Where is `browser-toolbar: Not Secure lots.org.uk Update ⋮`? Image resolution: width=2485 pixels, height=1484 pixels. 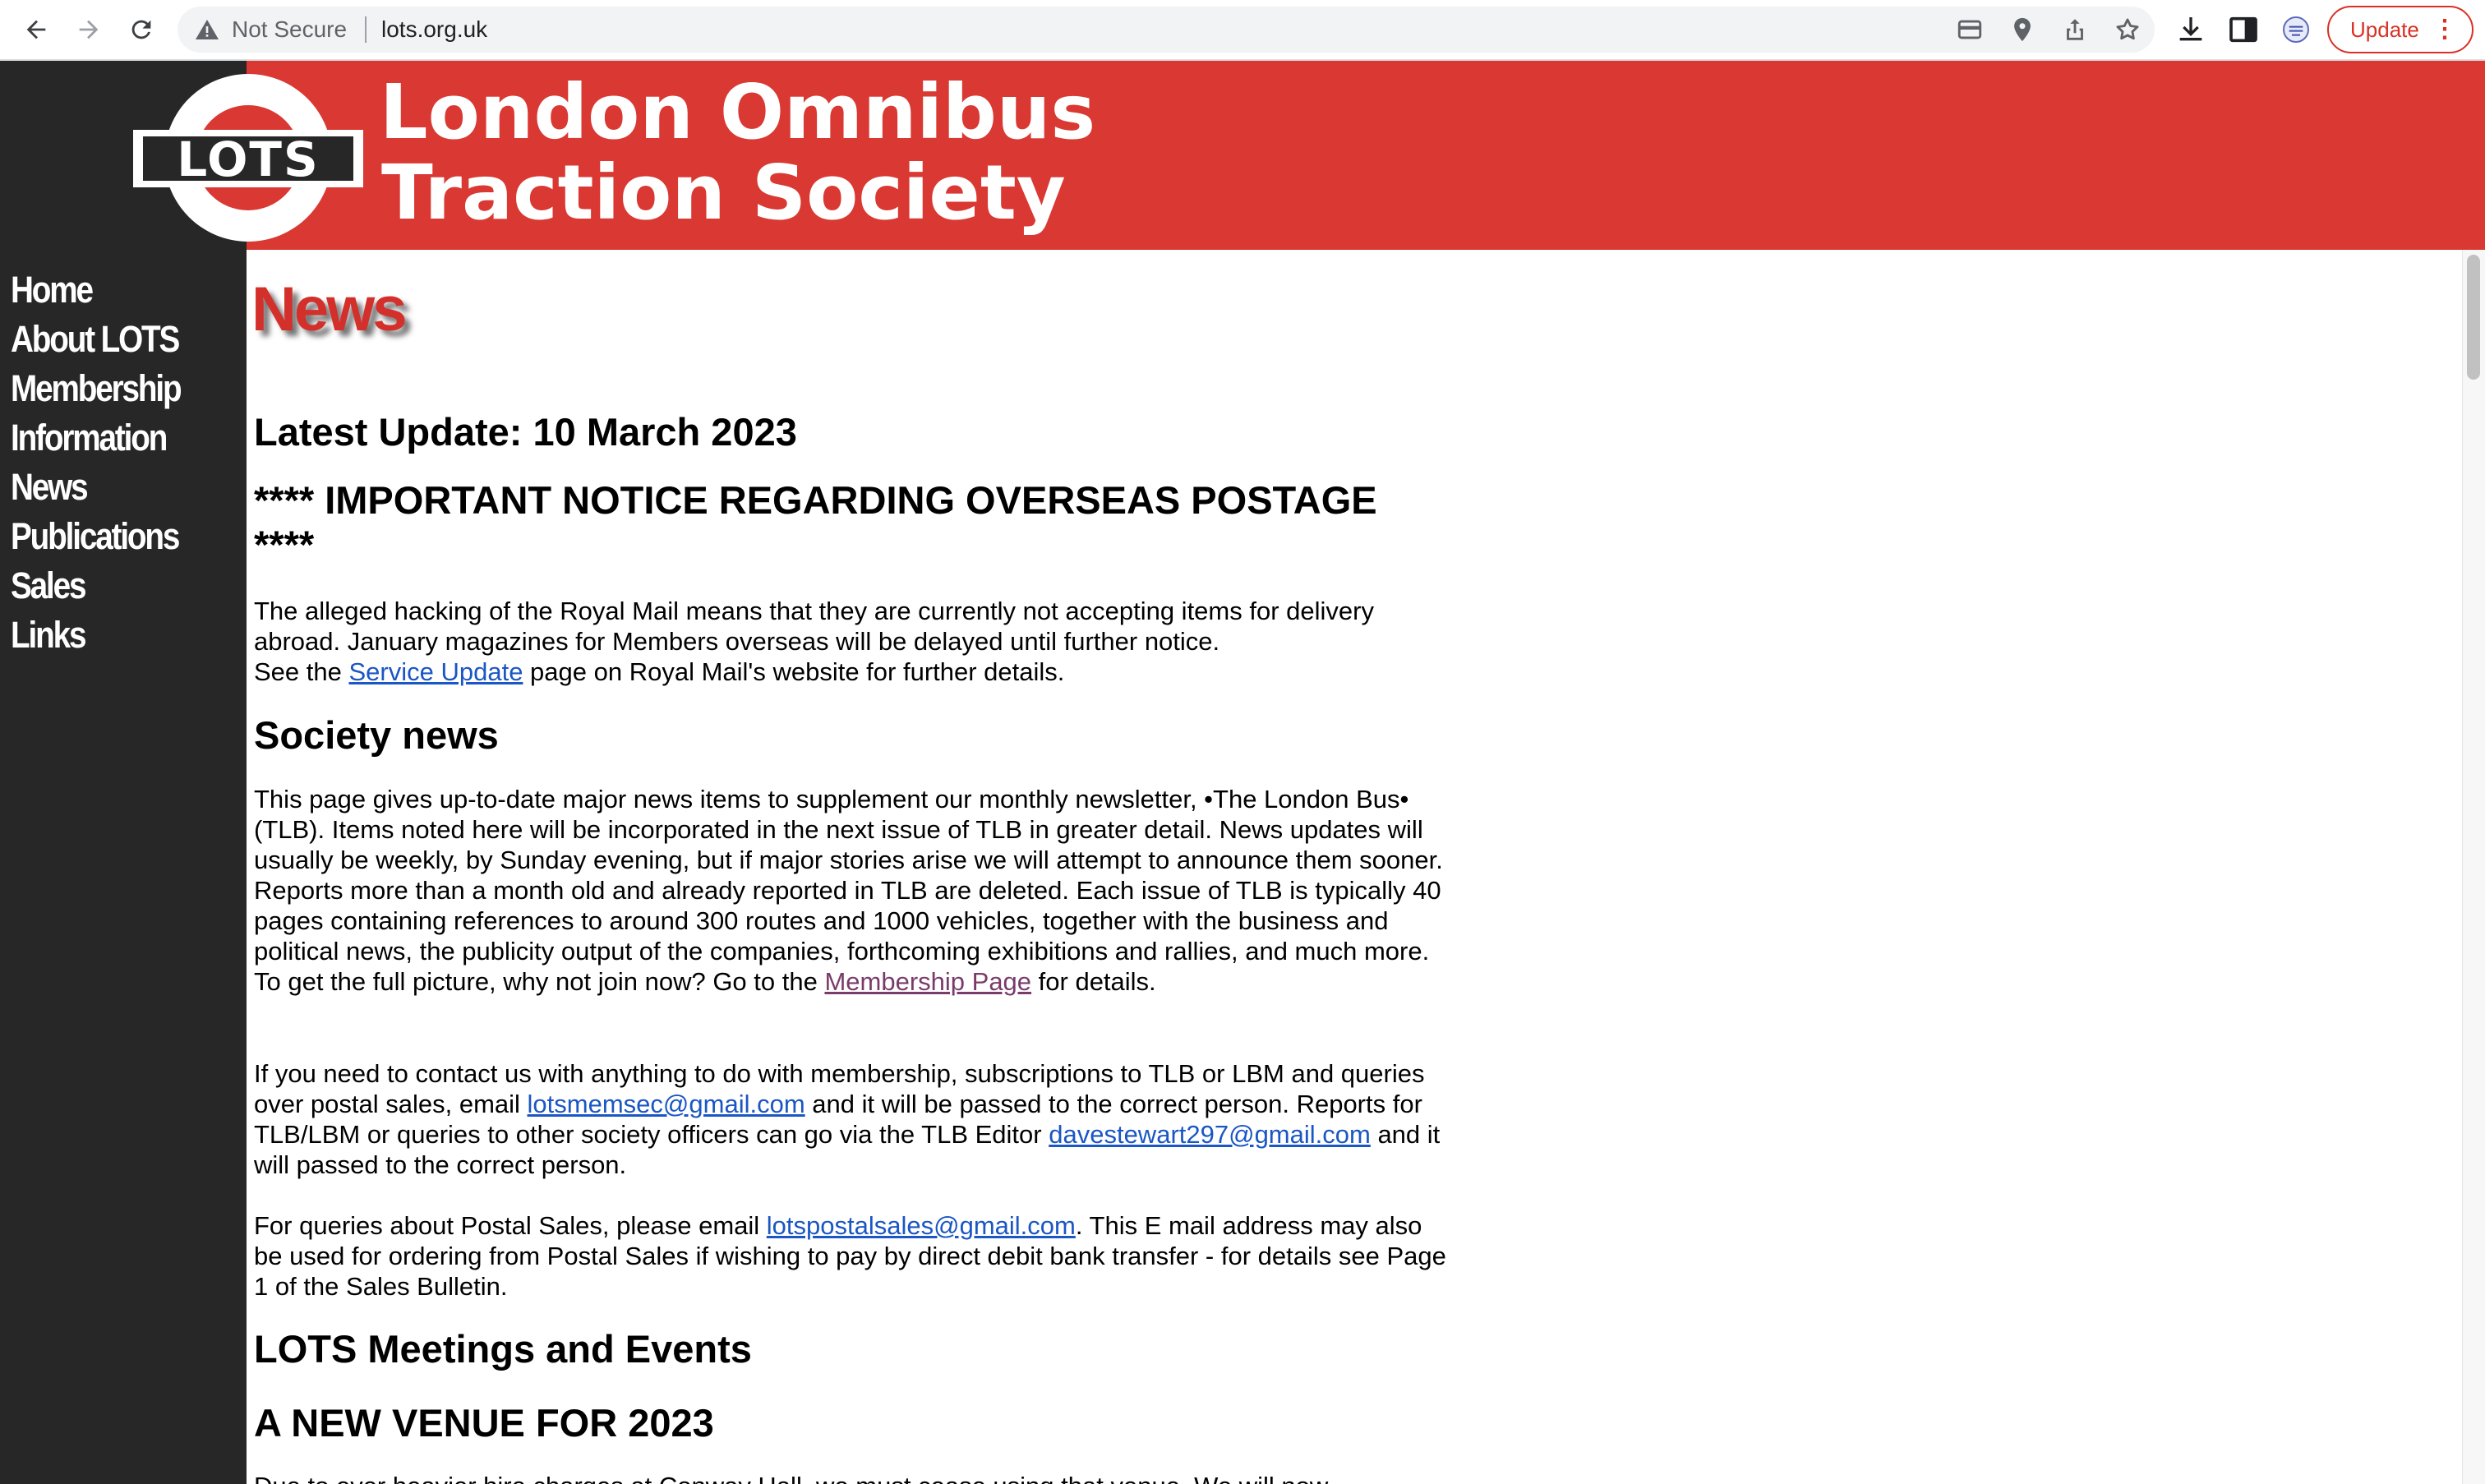 browser-toolbar: Not Secure lots.org.uk Update ⋮ is located at coordinates (1242, 31).